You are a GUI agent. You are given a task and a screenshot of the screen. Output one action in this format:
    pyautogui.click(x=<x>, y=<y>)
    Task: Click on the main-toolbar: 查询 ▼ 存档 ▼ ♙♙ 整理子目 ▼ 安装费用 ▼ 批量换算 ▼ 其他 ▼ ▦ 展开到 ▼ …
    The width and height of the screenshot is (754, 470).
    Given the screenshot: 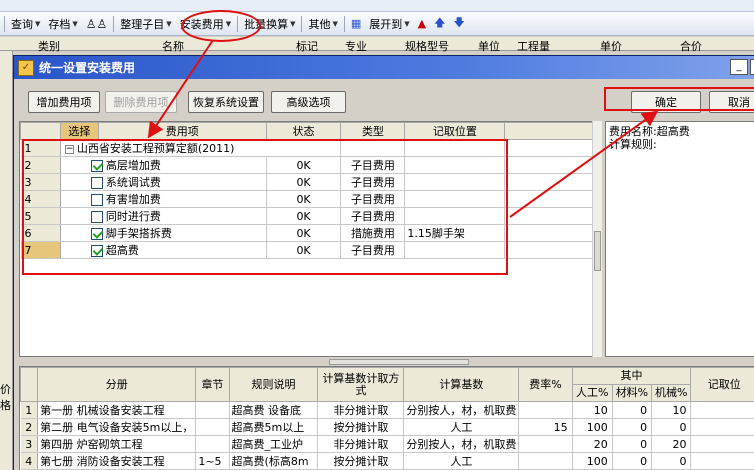 What is the action you would take?
    pyautogui.click(x=377, y=24)
    